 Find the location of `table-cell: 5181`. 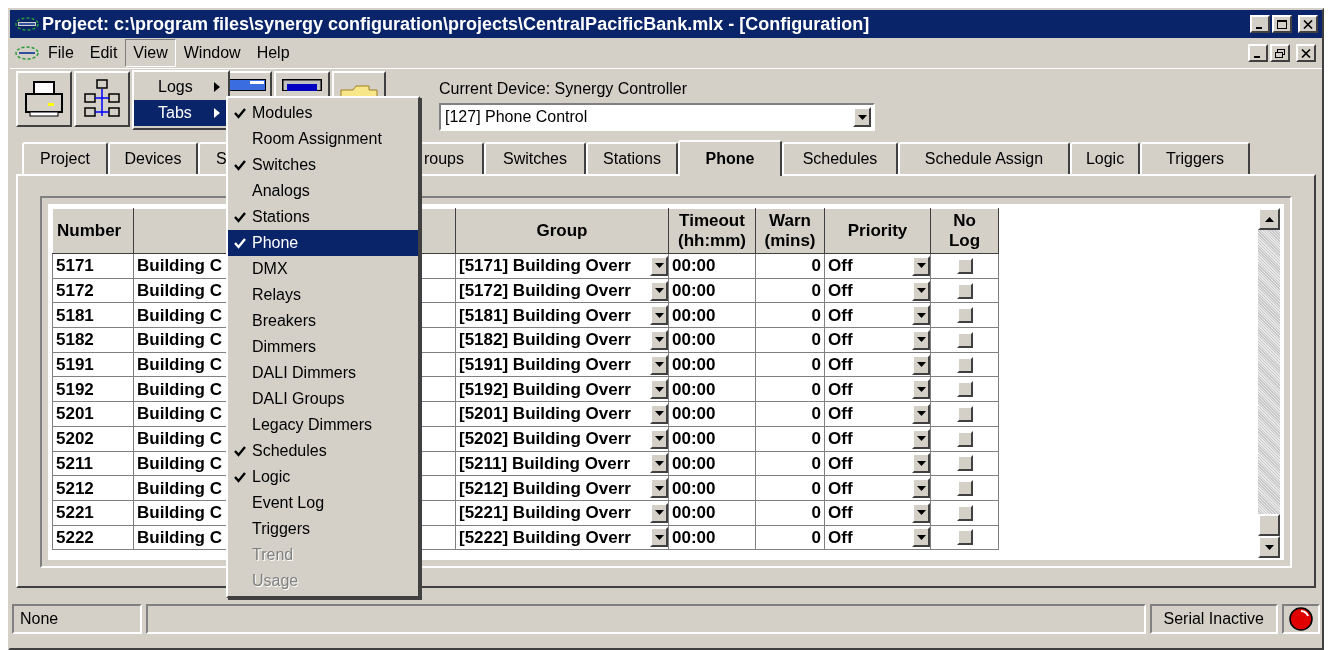

table-cell: 5181 is located at coordinates (93, 315).